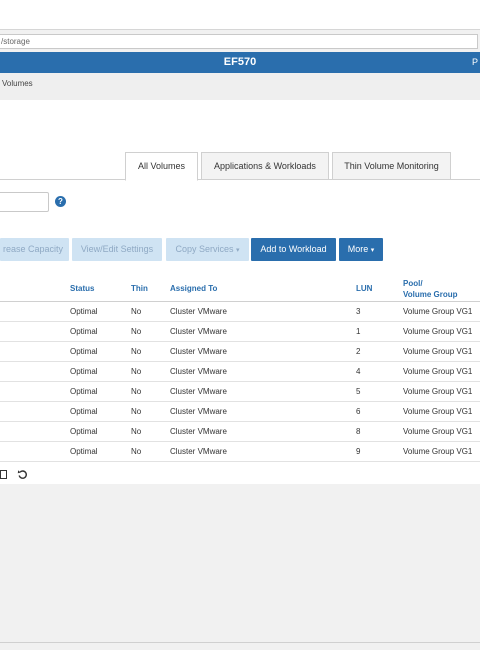 This screenshot has height=650, width=480. What do you see at coordinates (4, 474) in the screenshot?
I see `column-settings-icon` at bounding box center [4, 474].